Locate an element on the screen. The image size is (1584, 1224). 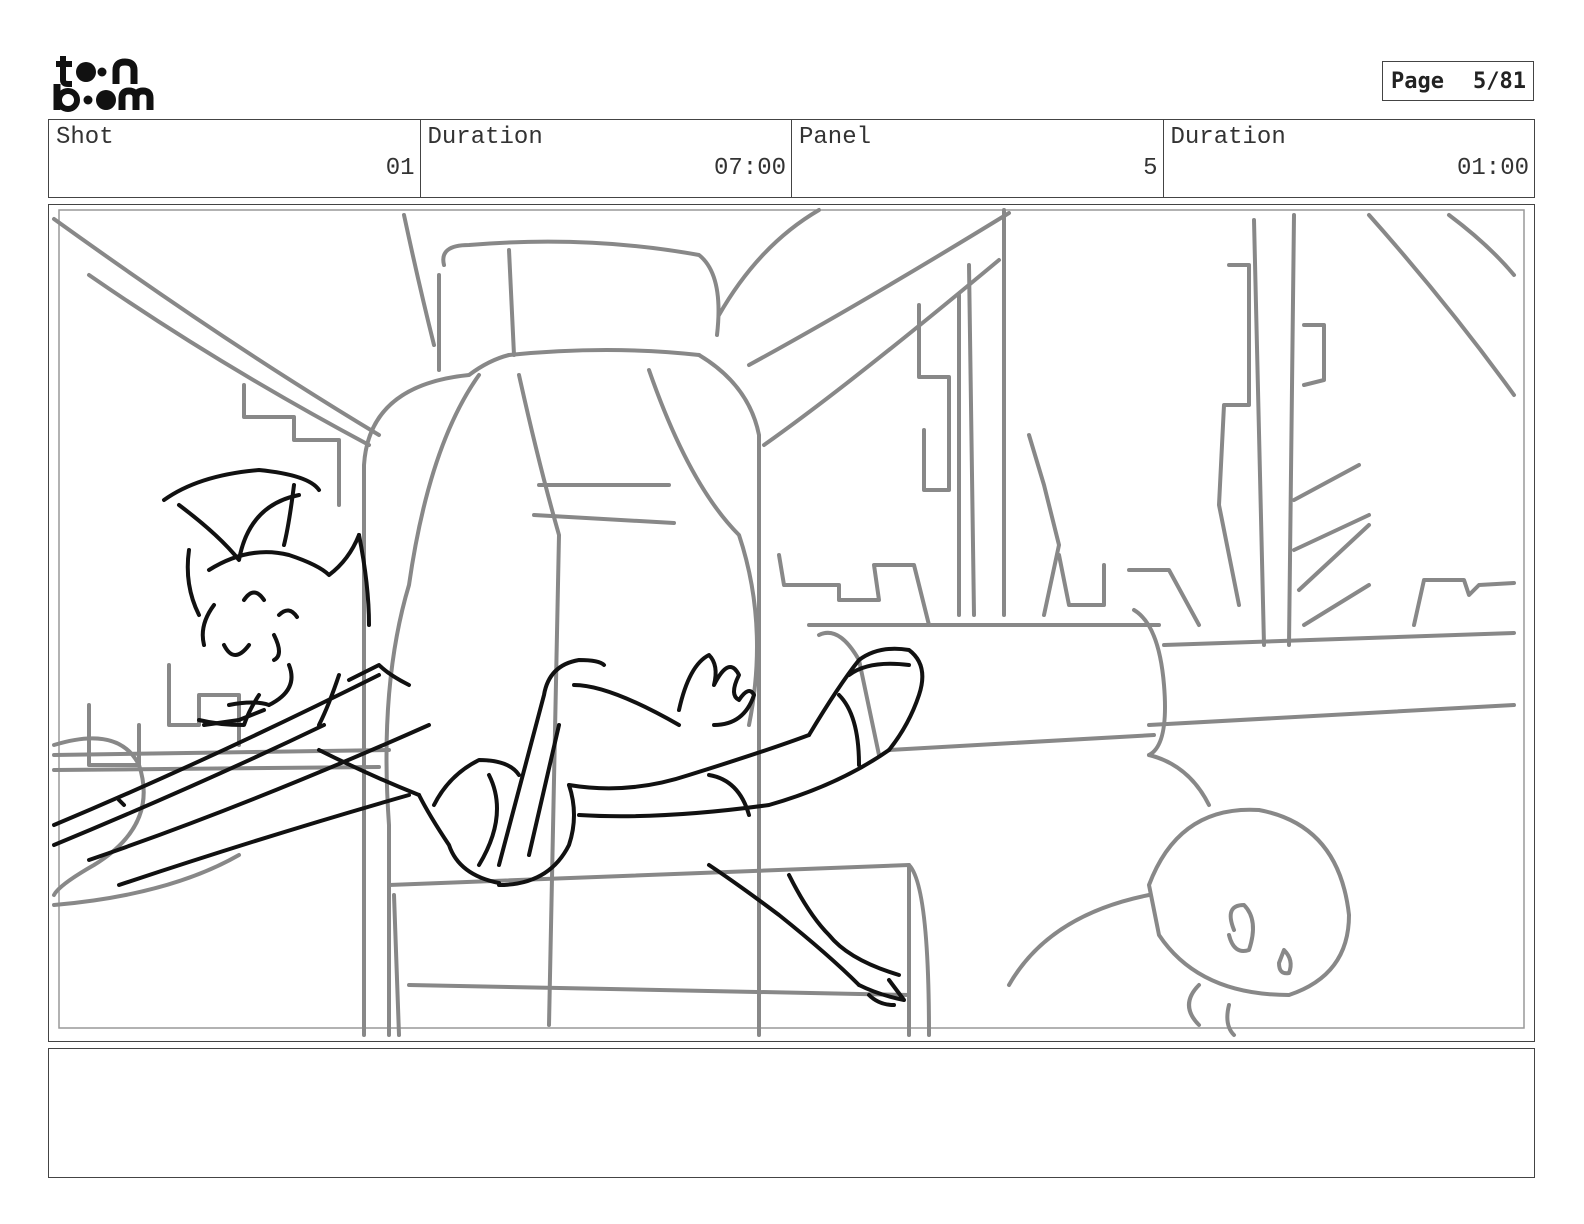
panel-notes-box is located at coordinates (791, 1113).